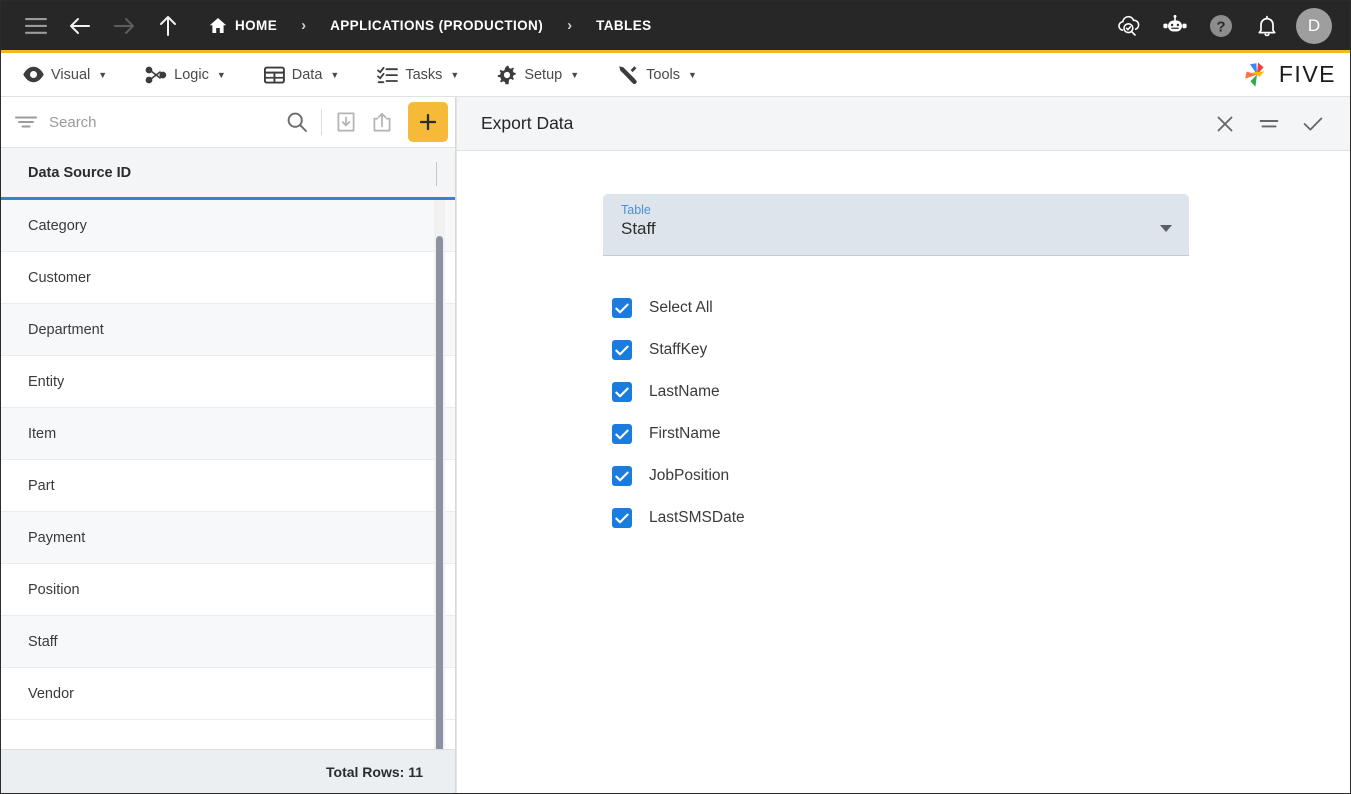  Describe the element at coordinates (896, 225) in the screenshot. I see `table-dropdown: Table Staff` at that location.